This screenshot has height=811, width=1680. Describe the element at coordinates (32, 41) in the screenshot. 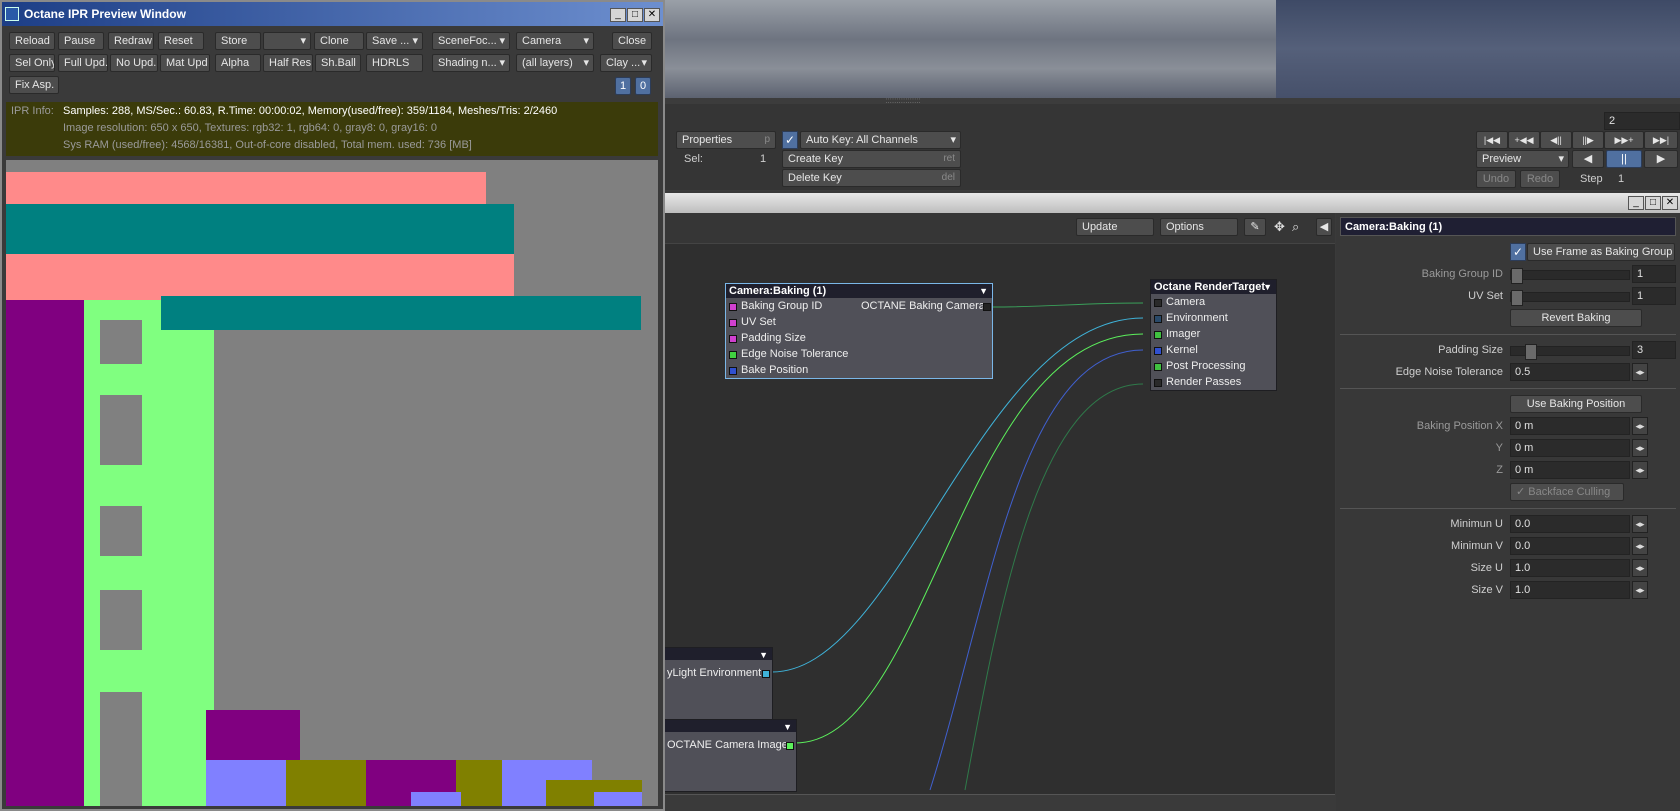

I see `reload-button: Reload` at that location.